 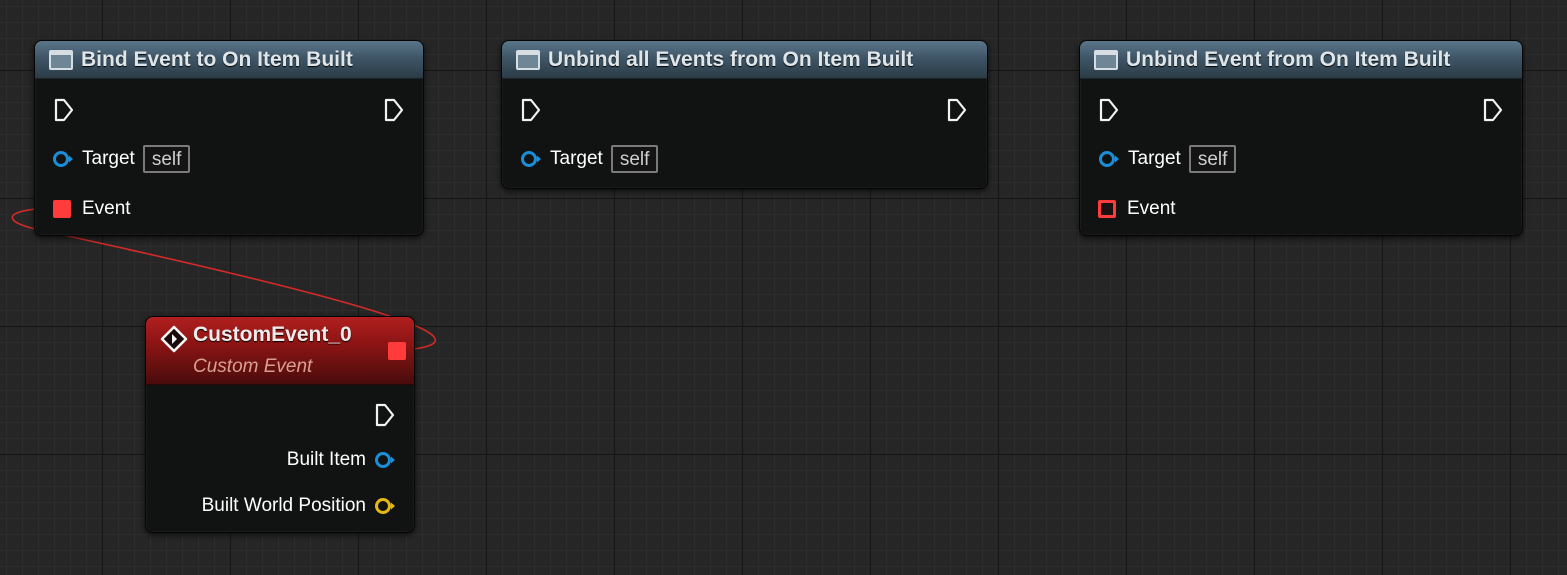 I want to click on unbind-all-header: Unbind all Events from On Item Built, so click(x=744, y=60).